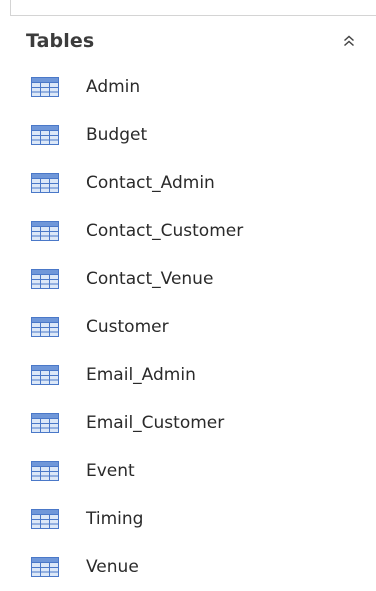 The height and width of the screenshot is (591, 376). I want to click on item-label: Event, so click(110, 471).